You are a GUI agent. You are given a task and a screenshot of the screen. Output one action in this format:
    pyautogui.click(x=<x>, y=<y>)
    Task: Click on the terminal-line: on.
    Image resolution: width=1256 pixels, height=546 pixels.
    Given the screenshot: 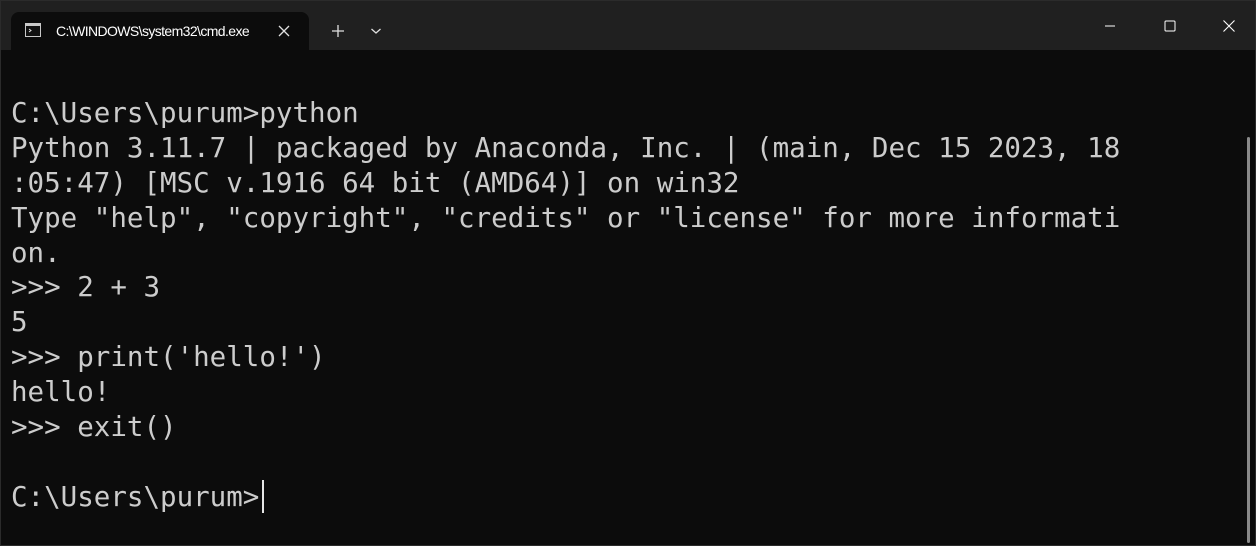 What is the action you would take?
    pyautogui.click(x=36, y=252)
    